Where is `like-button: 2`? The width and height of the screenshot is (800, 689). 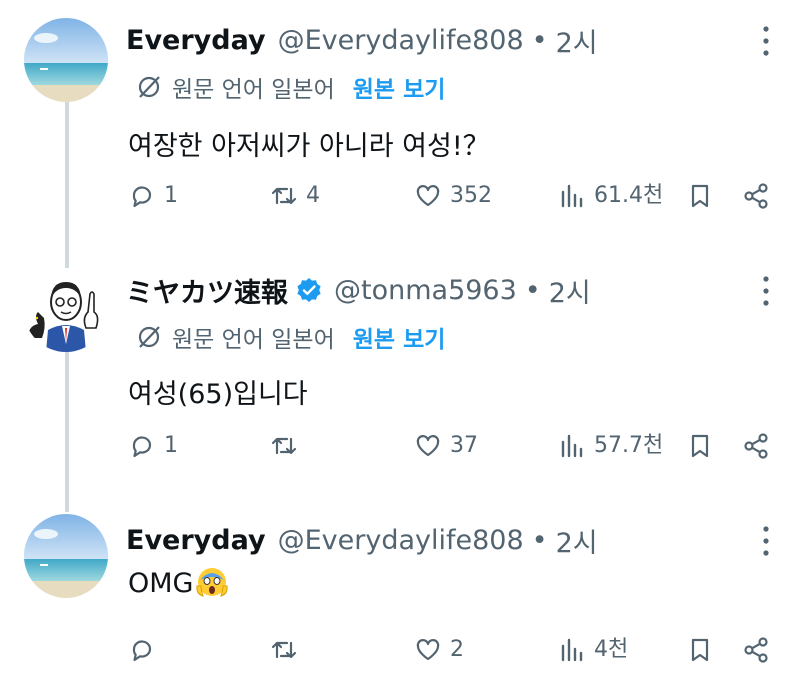 like-button: 2 is located at coordinates (439, 650).